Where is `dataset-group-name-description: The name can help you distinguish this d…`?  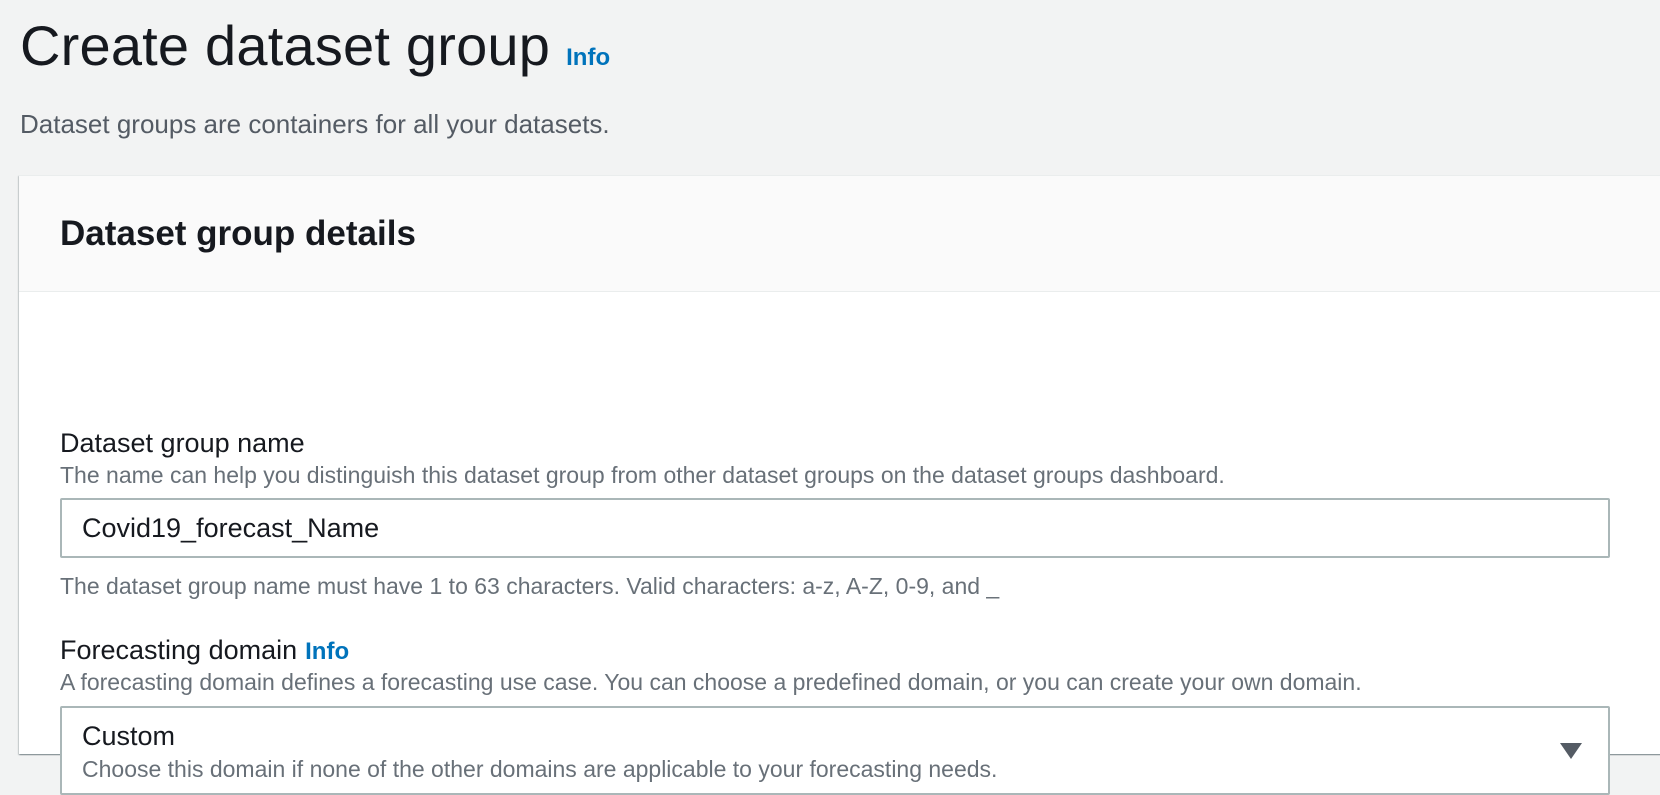 dataset-group-name-description: The name can help you distinguish this d… is located at coordinates (642, 475).